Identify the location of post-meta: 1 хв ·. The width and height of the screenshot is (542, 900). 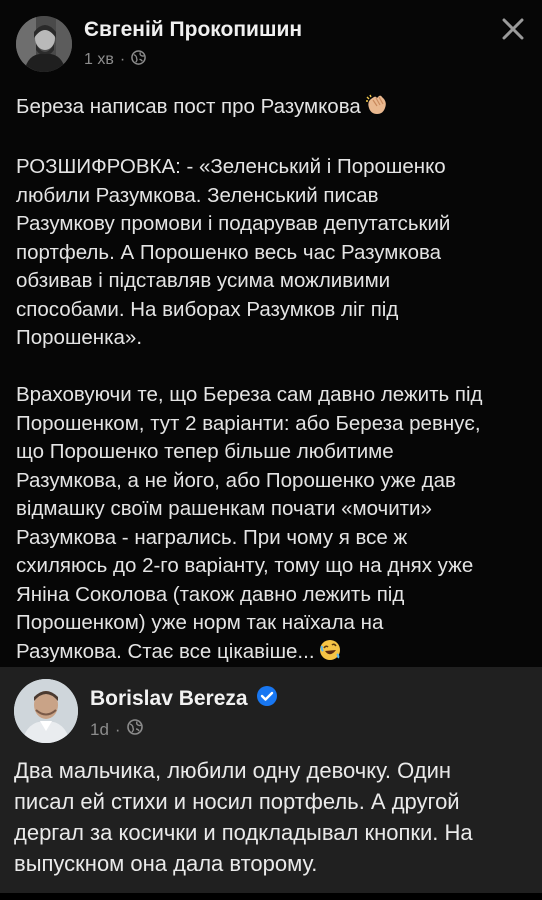
(115, 60).